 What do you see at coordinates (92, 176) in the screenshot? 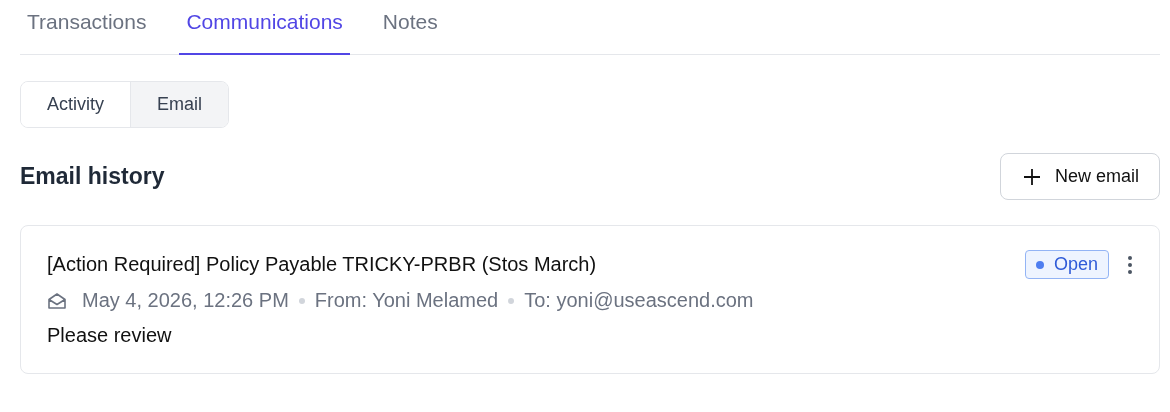
I see `section-title: Email history` at bounding box center [92, 176].